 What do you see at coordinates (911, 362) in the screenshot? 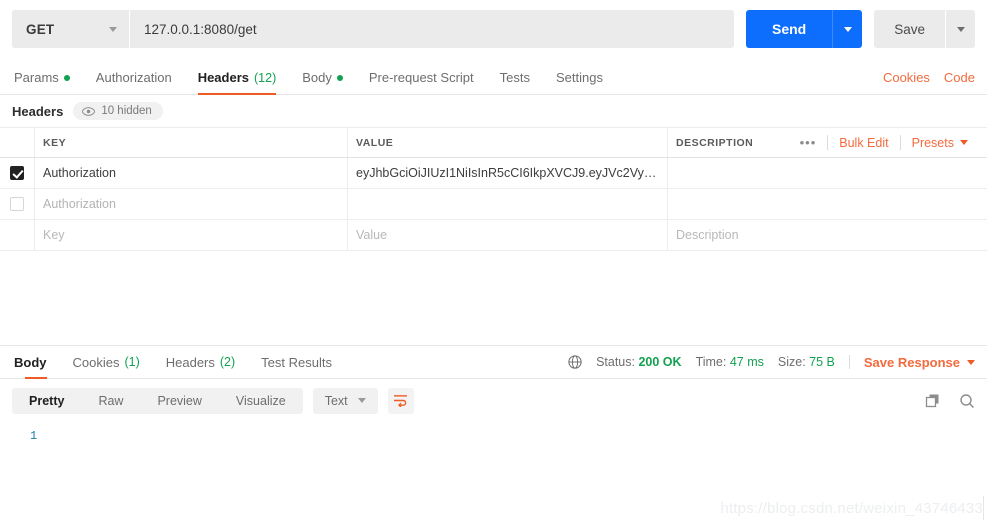
I see `save-response-label: Save Response` at bounding box center [911, 362].